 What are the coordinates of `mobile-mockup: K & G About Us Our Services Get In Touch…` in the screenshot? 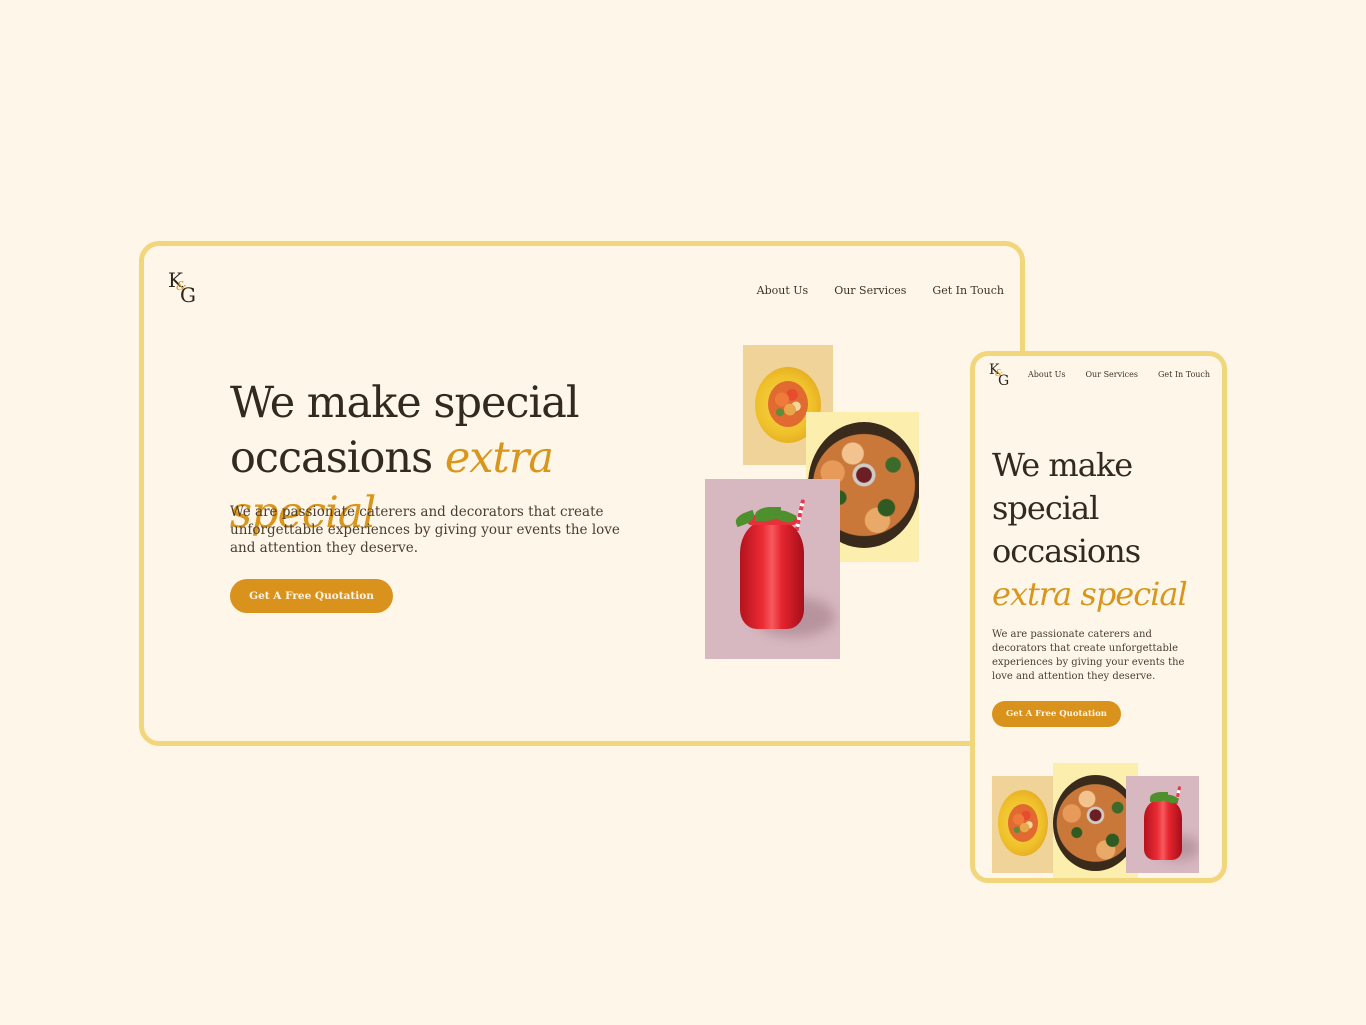 It's located at (1098, 617).